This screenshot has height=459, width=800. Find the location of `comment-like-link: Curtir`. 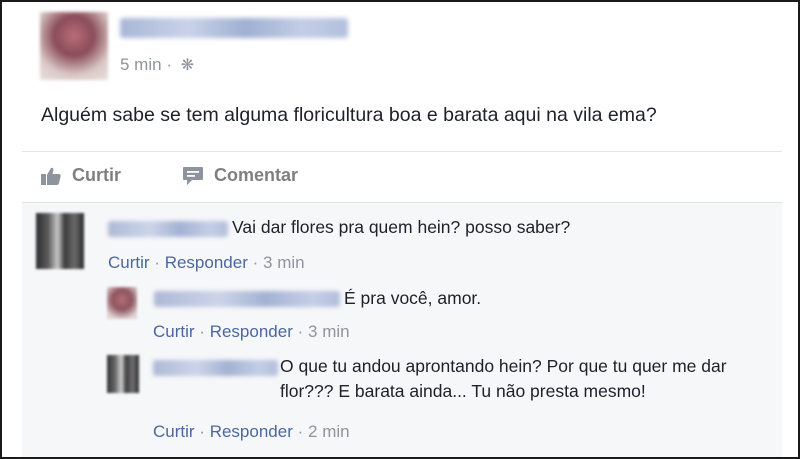

comment-like-link: Curtir is located at coordinates (129, 262).